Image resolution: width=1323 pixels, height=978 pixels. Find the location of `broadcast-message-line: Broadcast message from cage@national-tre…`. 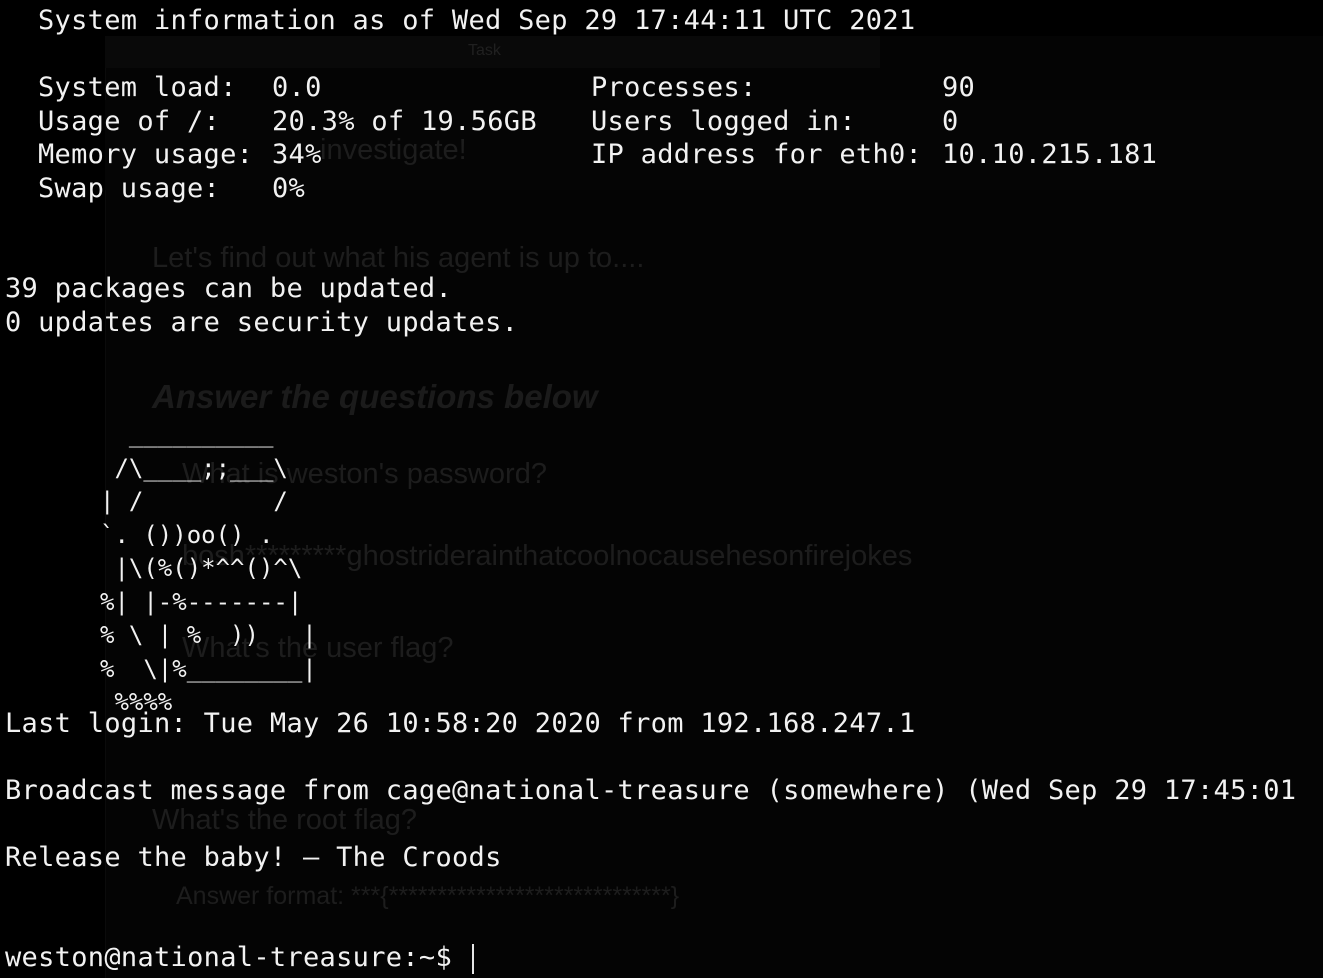

broadcast-message-line: Broadcast message from cage@national-tre… is located at coordinates (651, 790).